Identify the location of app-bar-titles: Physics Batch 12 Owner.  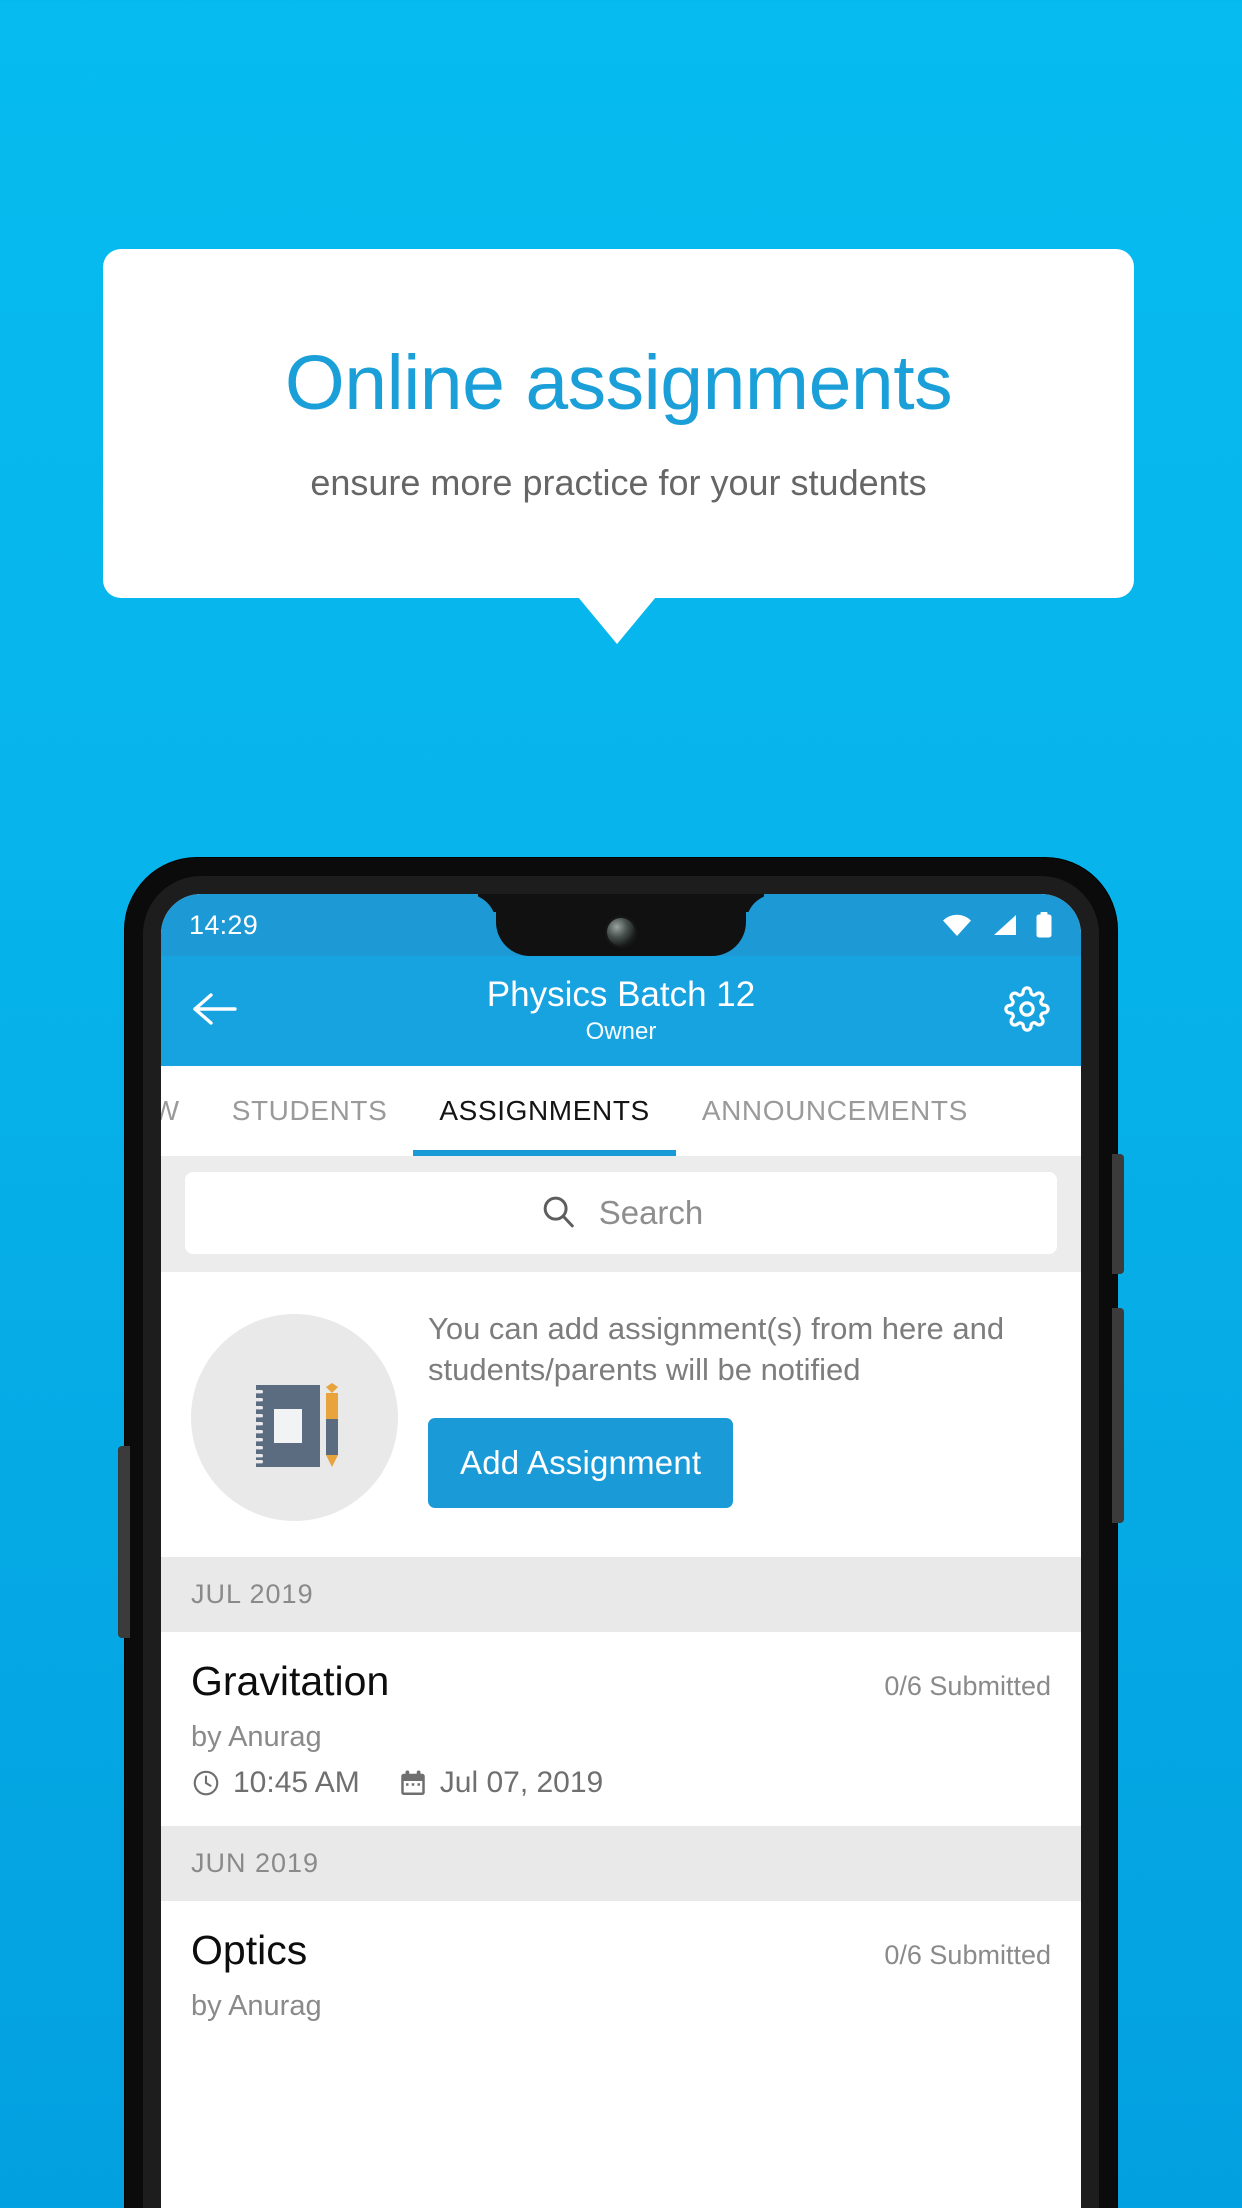
(621, 1010).